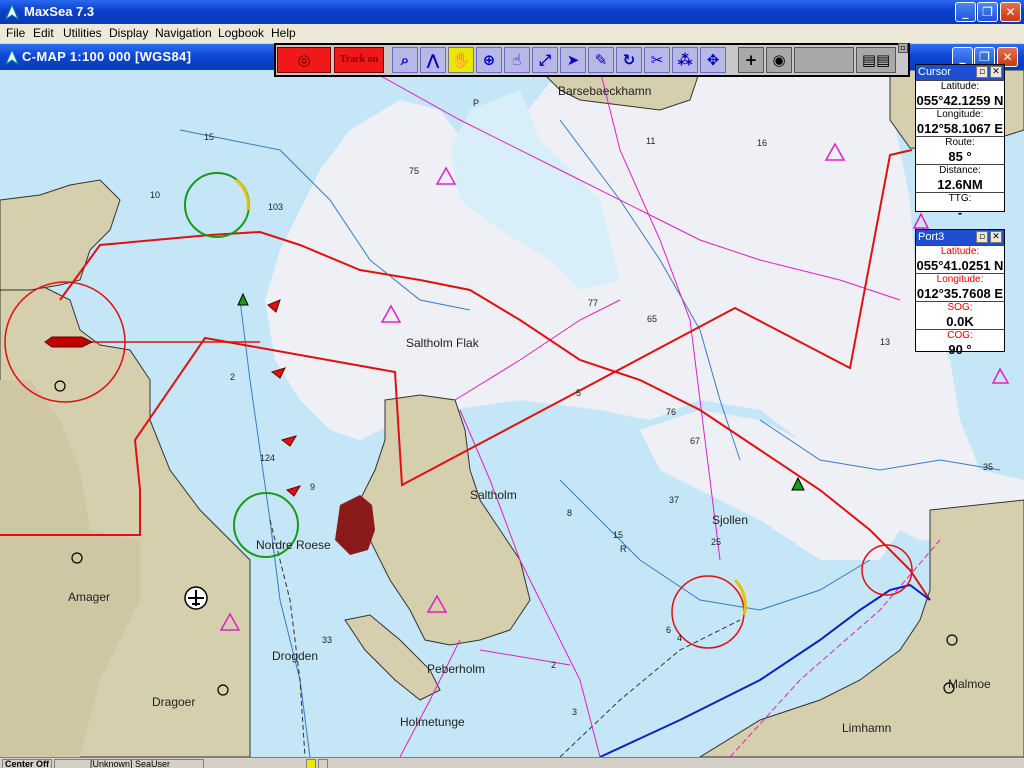  Describe the element at coordinates (517, 60) in the screenshot. I see `hand-icon: ☝` at that location.